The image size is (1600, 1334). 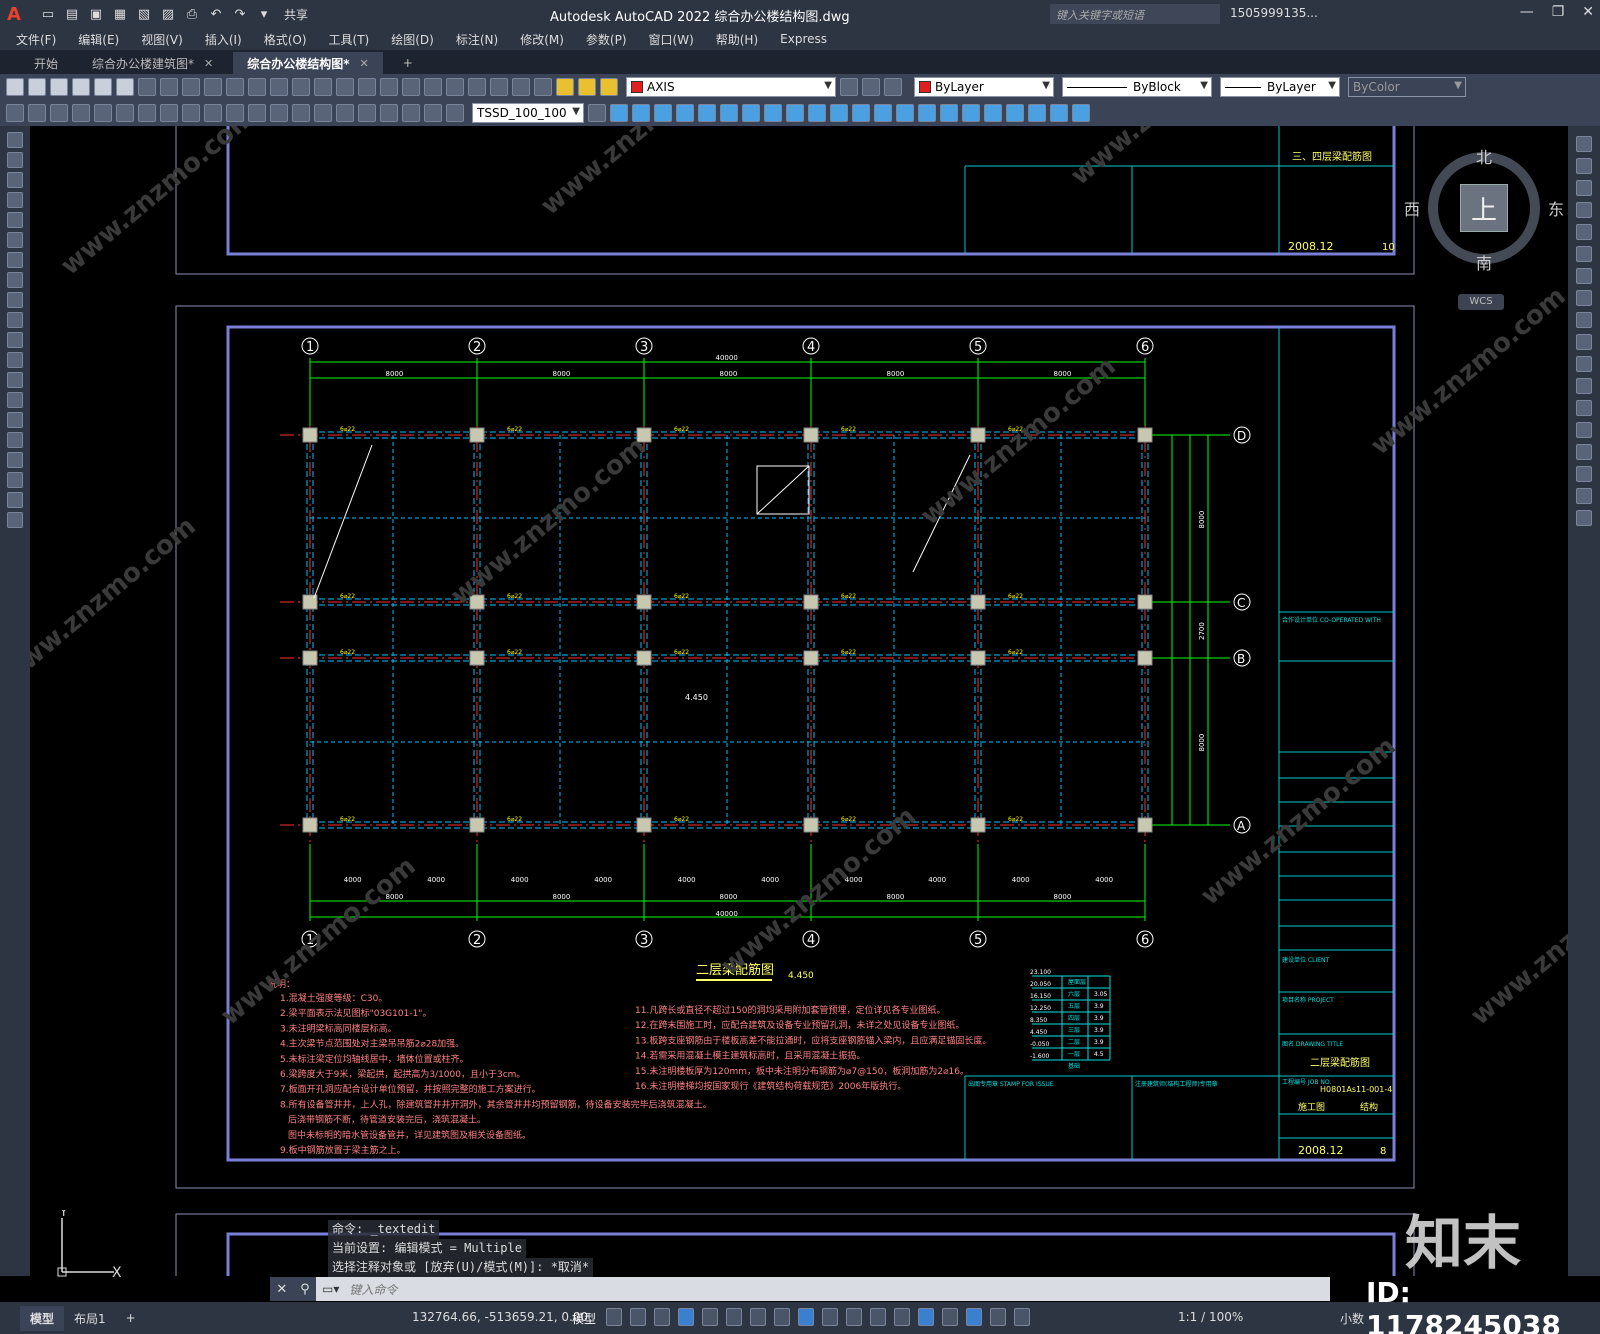 I want to click on 3d-osnap-icon, so click(x=902, y=1317).